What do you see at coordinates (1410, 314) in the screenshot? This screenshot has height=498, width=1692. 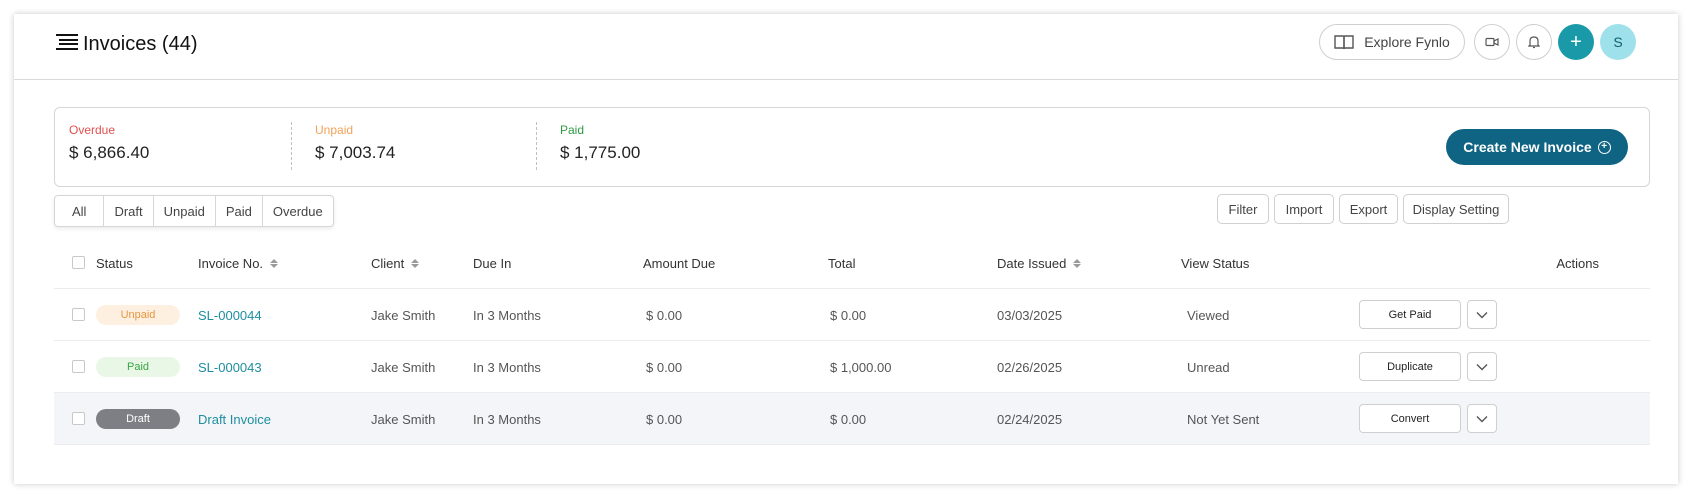 I see `get-paid-button: Get Paid` at bounding box center [1410, 314].